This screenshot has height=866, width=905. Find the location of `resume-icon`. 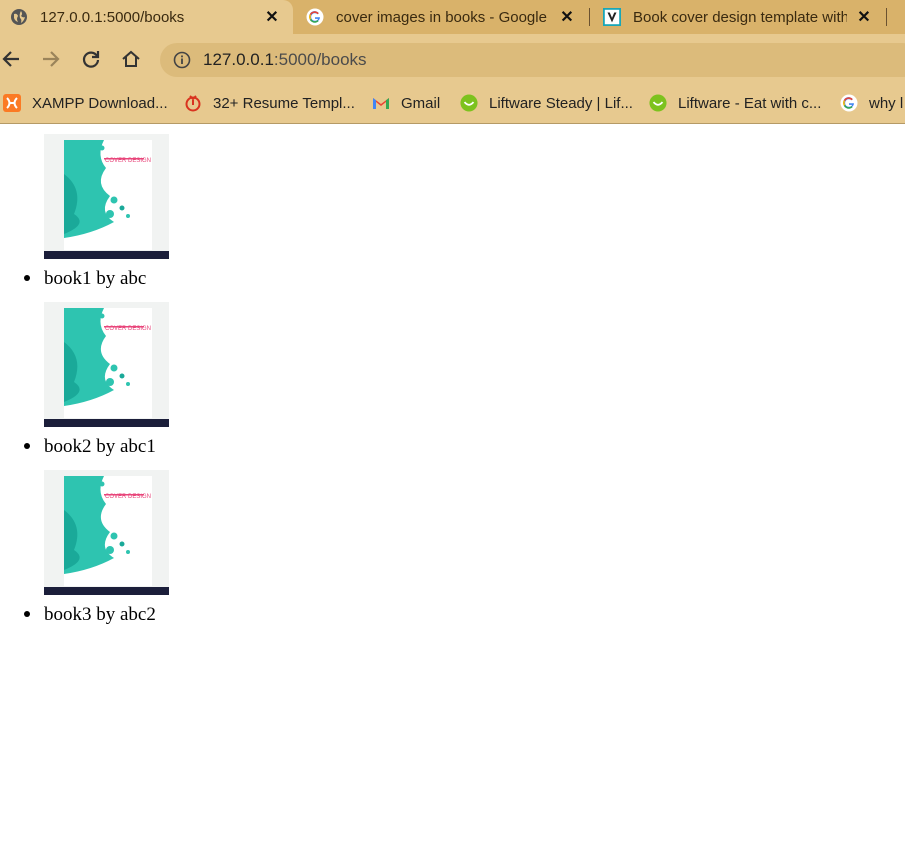

resume-icon is located at coordinates (193, 103).